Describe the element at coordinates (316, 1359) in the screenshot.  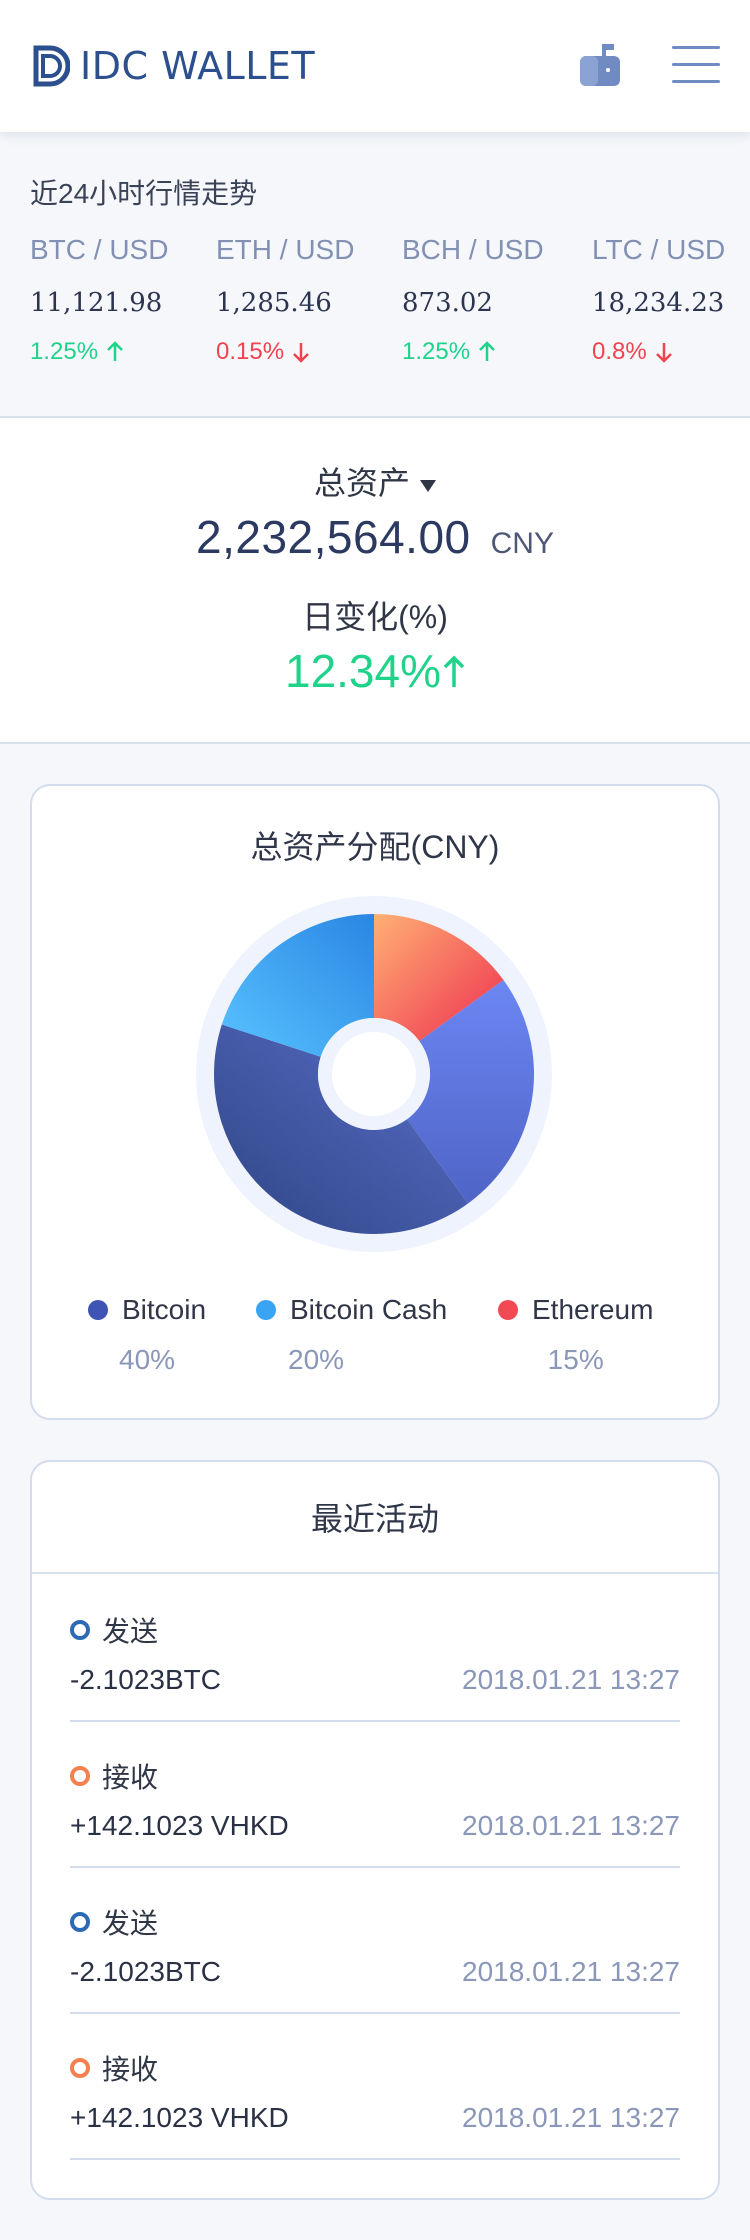
I see `legend-percent: 20%` at that location.